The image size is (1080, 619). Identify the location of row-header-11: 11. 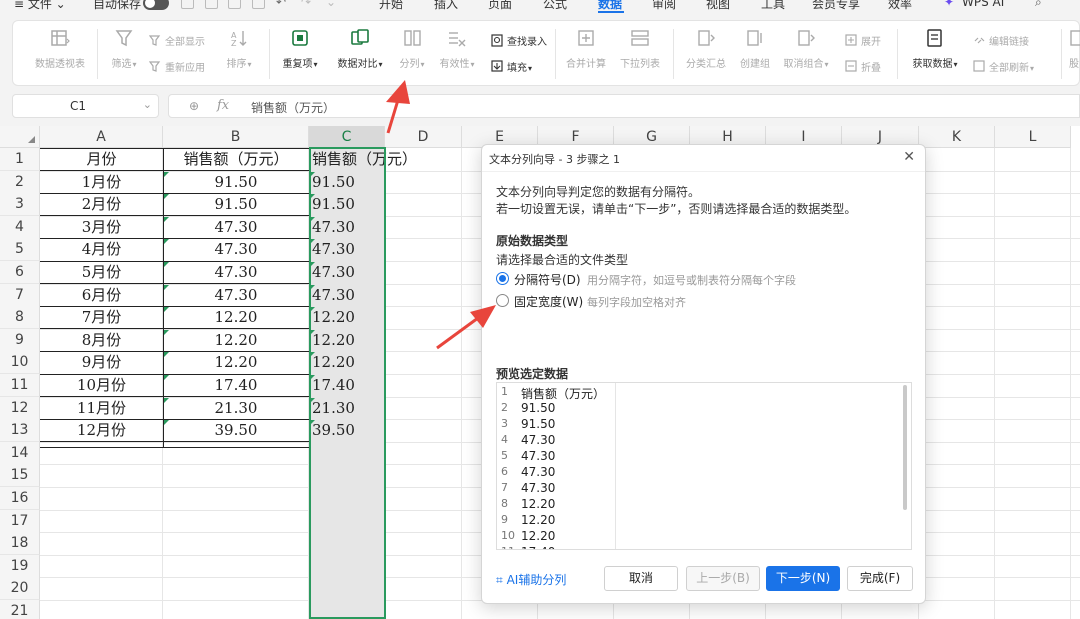
(20, 385).